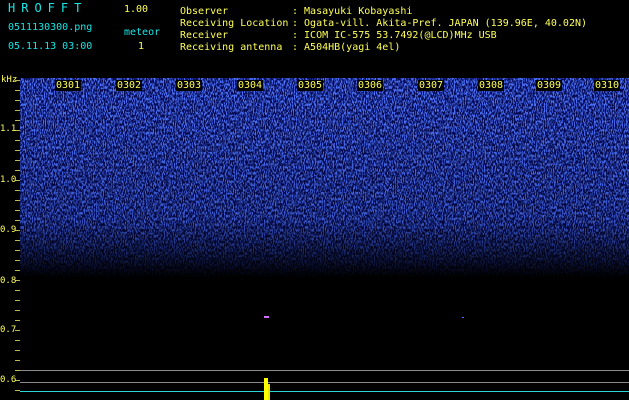  What do you see at coordinates (68, 85) in the screenshot?
I see `x-tick-label-0301: 0301` at bounding box center [68, 85].